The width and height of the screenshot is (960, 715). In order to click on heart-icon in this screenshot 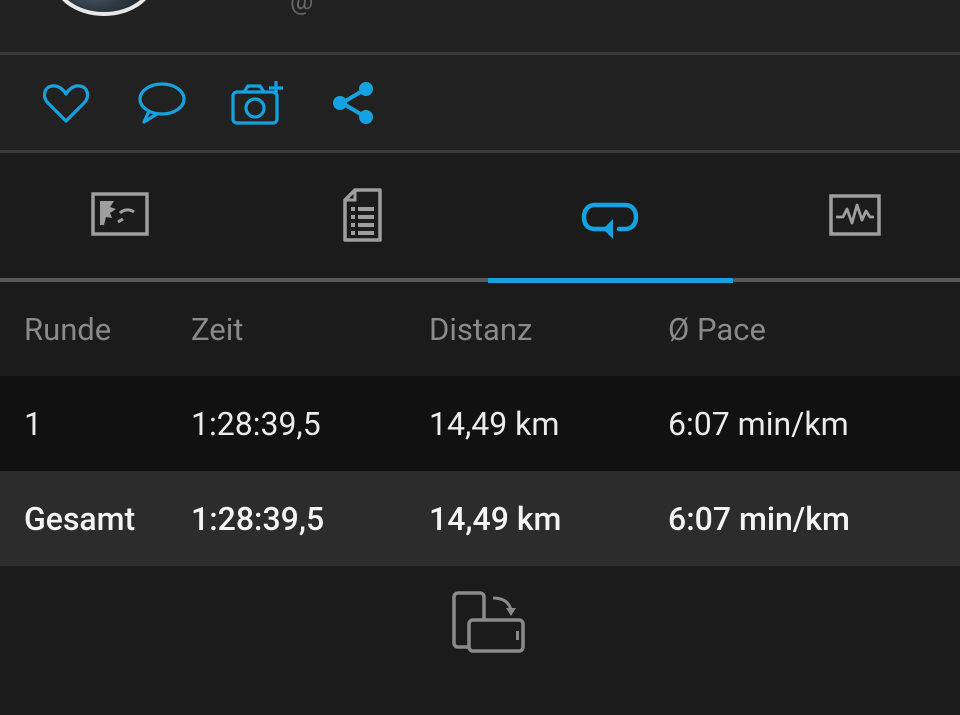, I will do `click(66, 103)`.